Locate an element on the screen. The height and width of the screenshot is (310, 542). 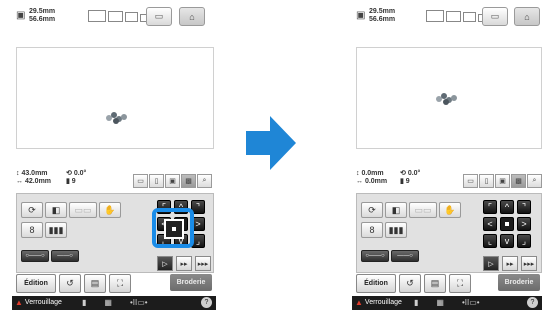
move-right-button: > is located at coordinates (524, 224).